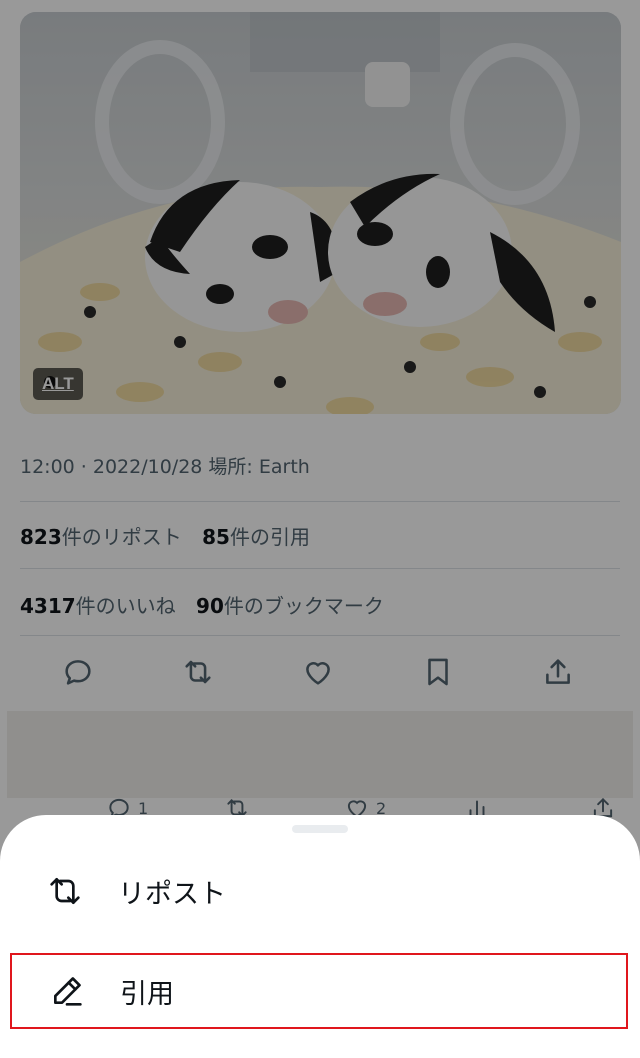 The height and width of the screenshot is (1058, 640). I want to click on quote-pen-icon, so click(67, 991).